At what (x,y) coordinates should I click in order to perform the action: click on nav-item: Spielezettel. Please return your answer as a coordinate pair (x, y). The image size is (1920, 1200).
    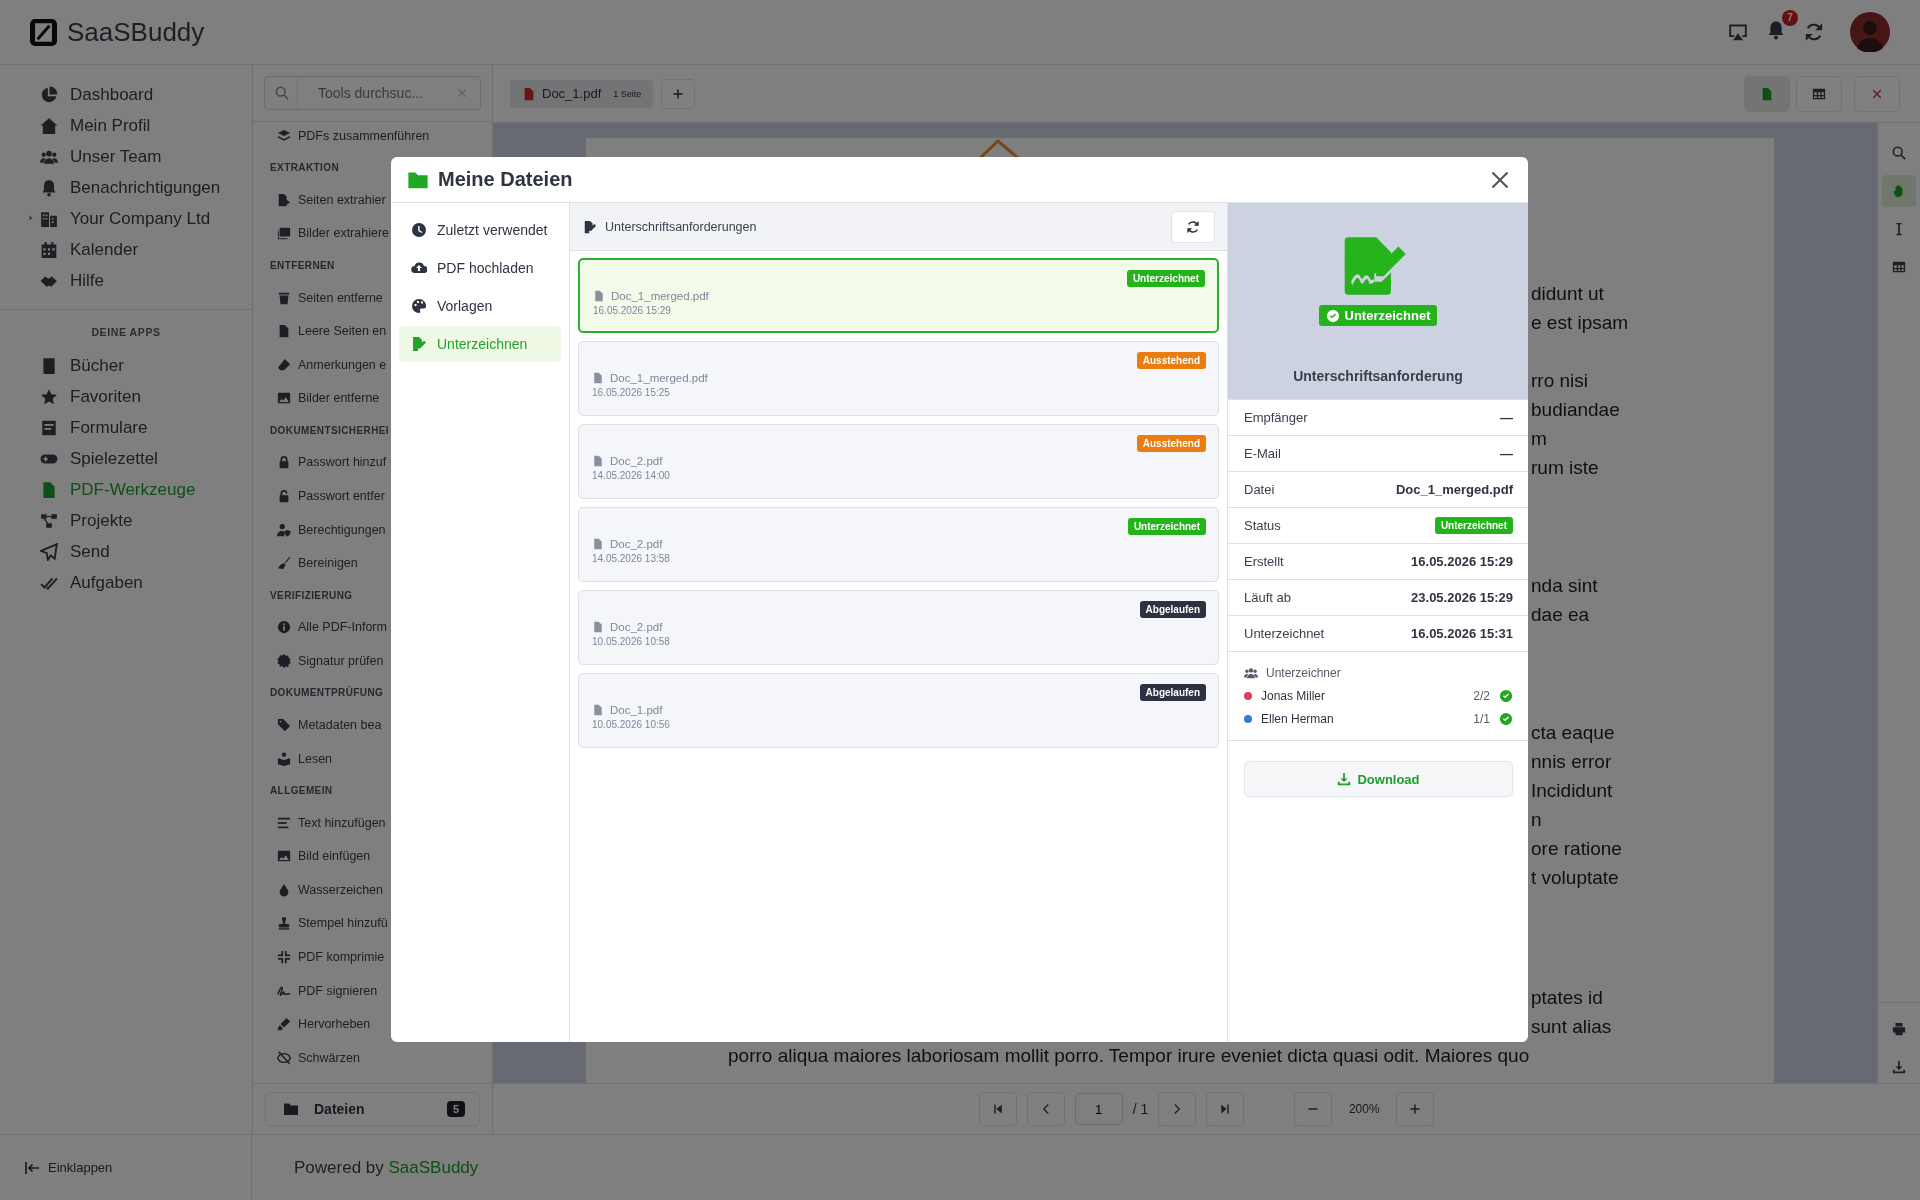
    Looking at the image, I should click on (126, 458).